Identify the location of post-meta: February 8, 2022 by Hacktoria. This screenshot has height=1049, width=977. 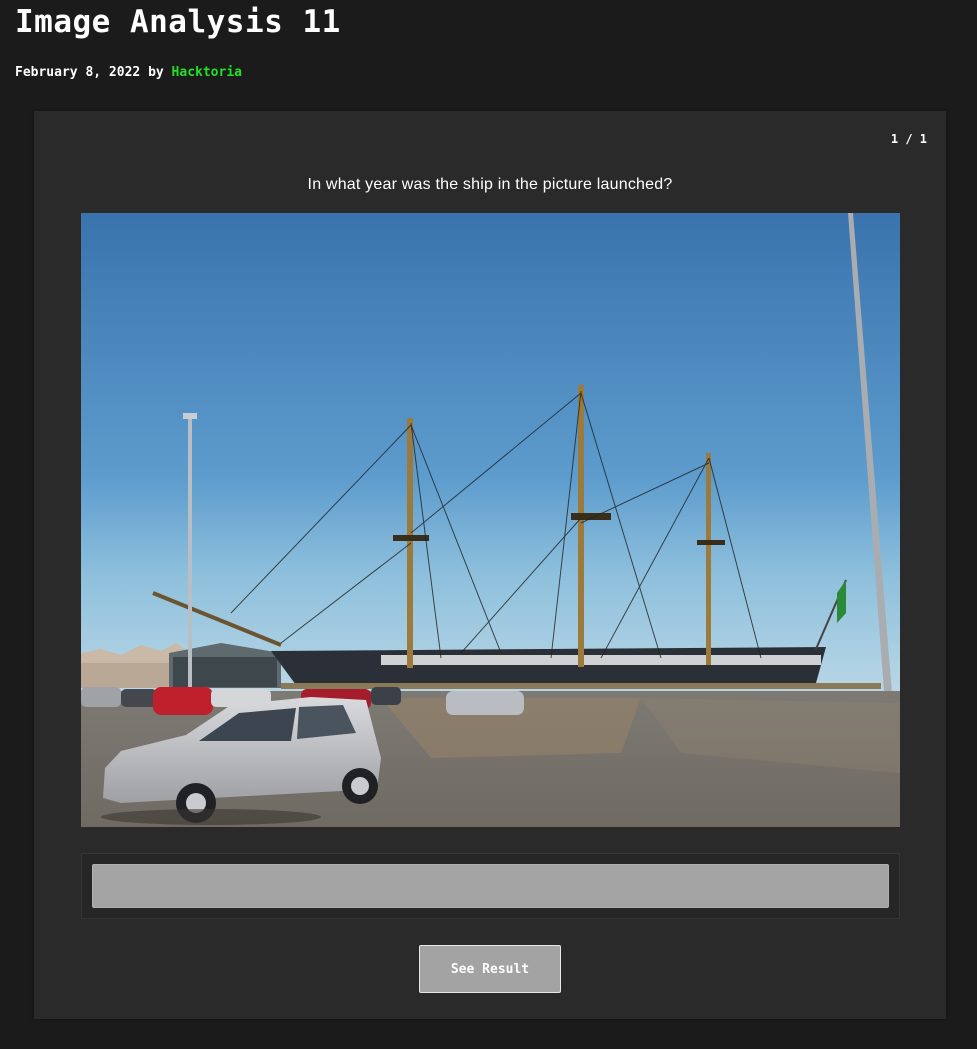
(128, 72).